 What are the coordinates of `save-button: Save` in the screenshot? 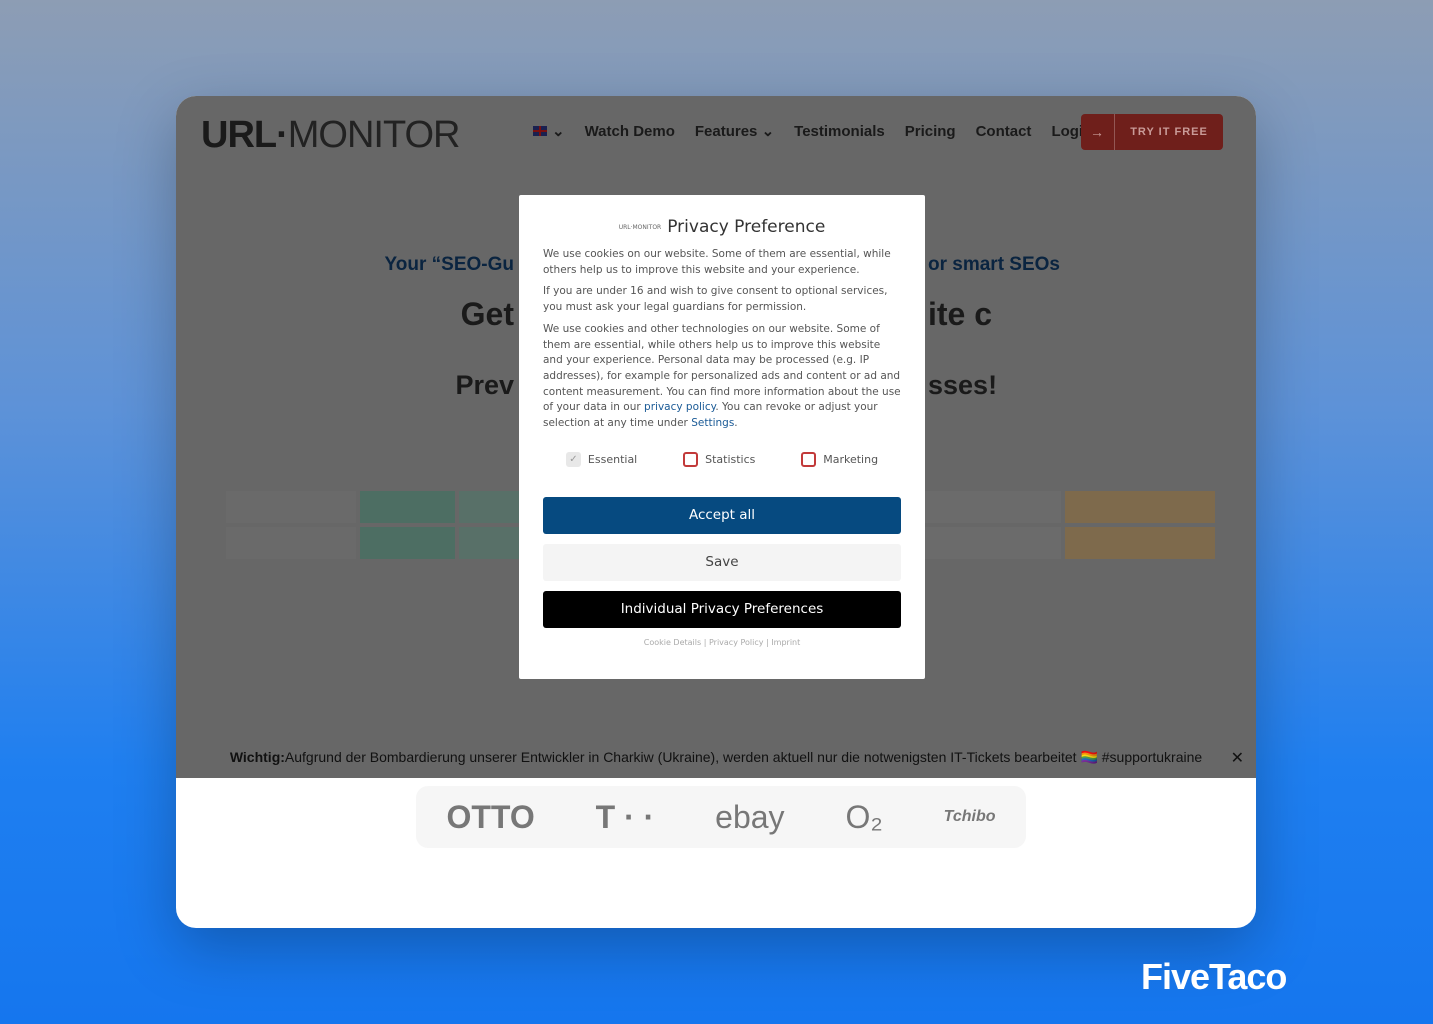 It's located at (722, 562).